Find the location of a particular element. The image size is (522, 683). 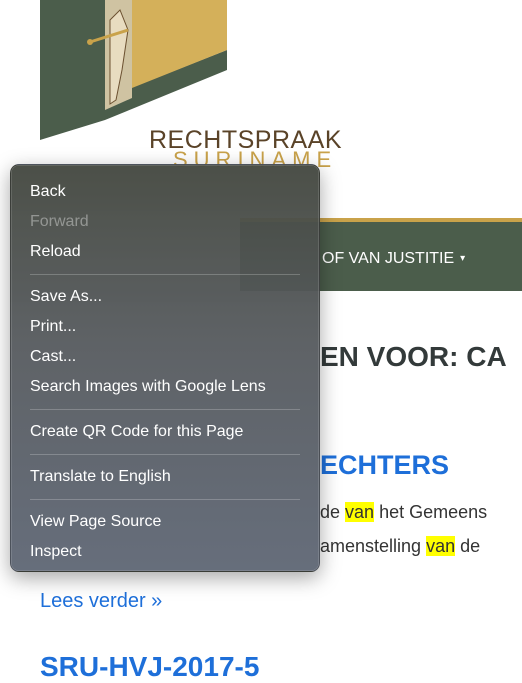

nav-item-hof-van-justitie: OF VAN JUSTITIE ▾ is located at coordinates (393, 259).